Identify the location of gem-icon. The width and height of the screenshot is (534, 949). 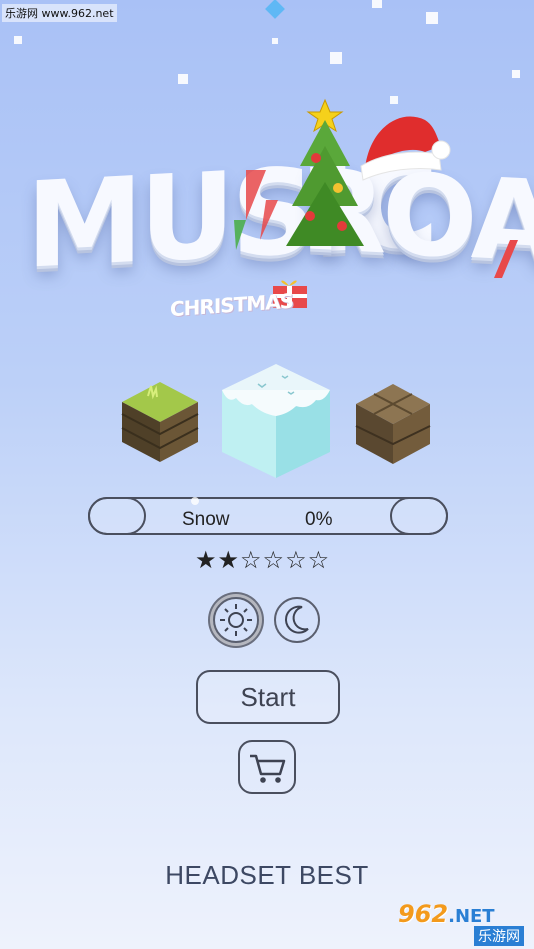
(275, 9).